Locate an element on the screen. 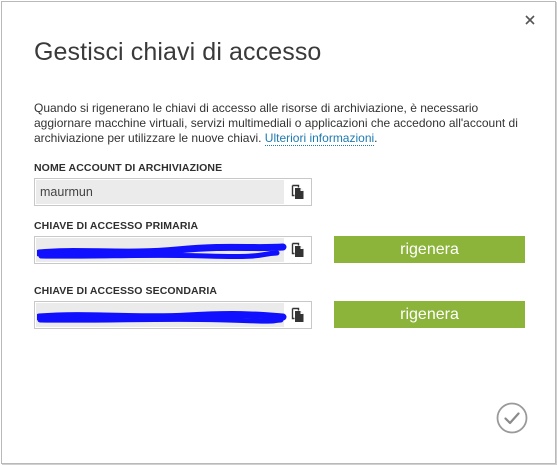 This screenshot has width=557, height=465. more-info-link: Ulteriori informazioni is located at coordinates (319, 138).